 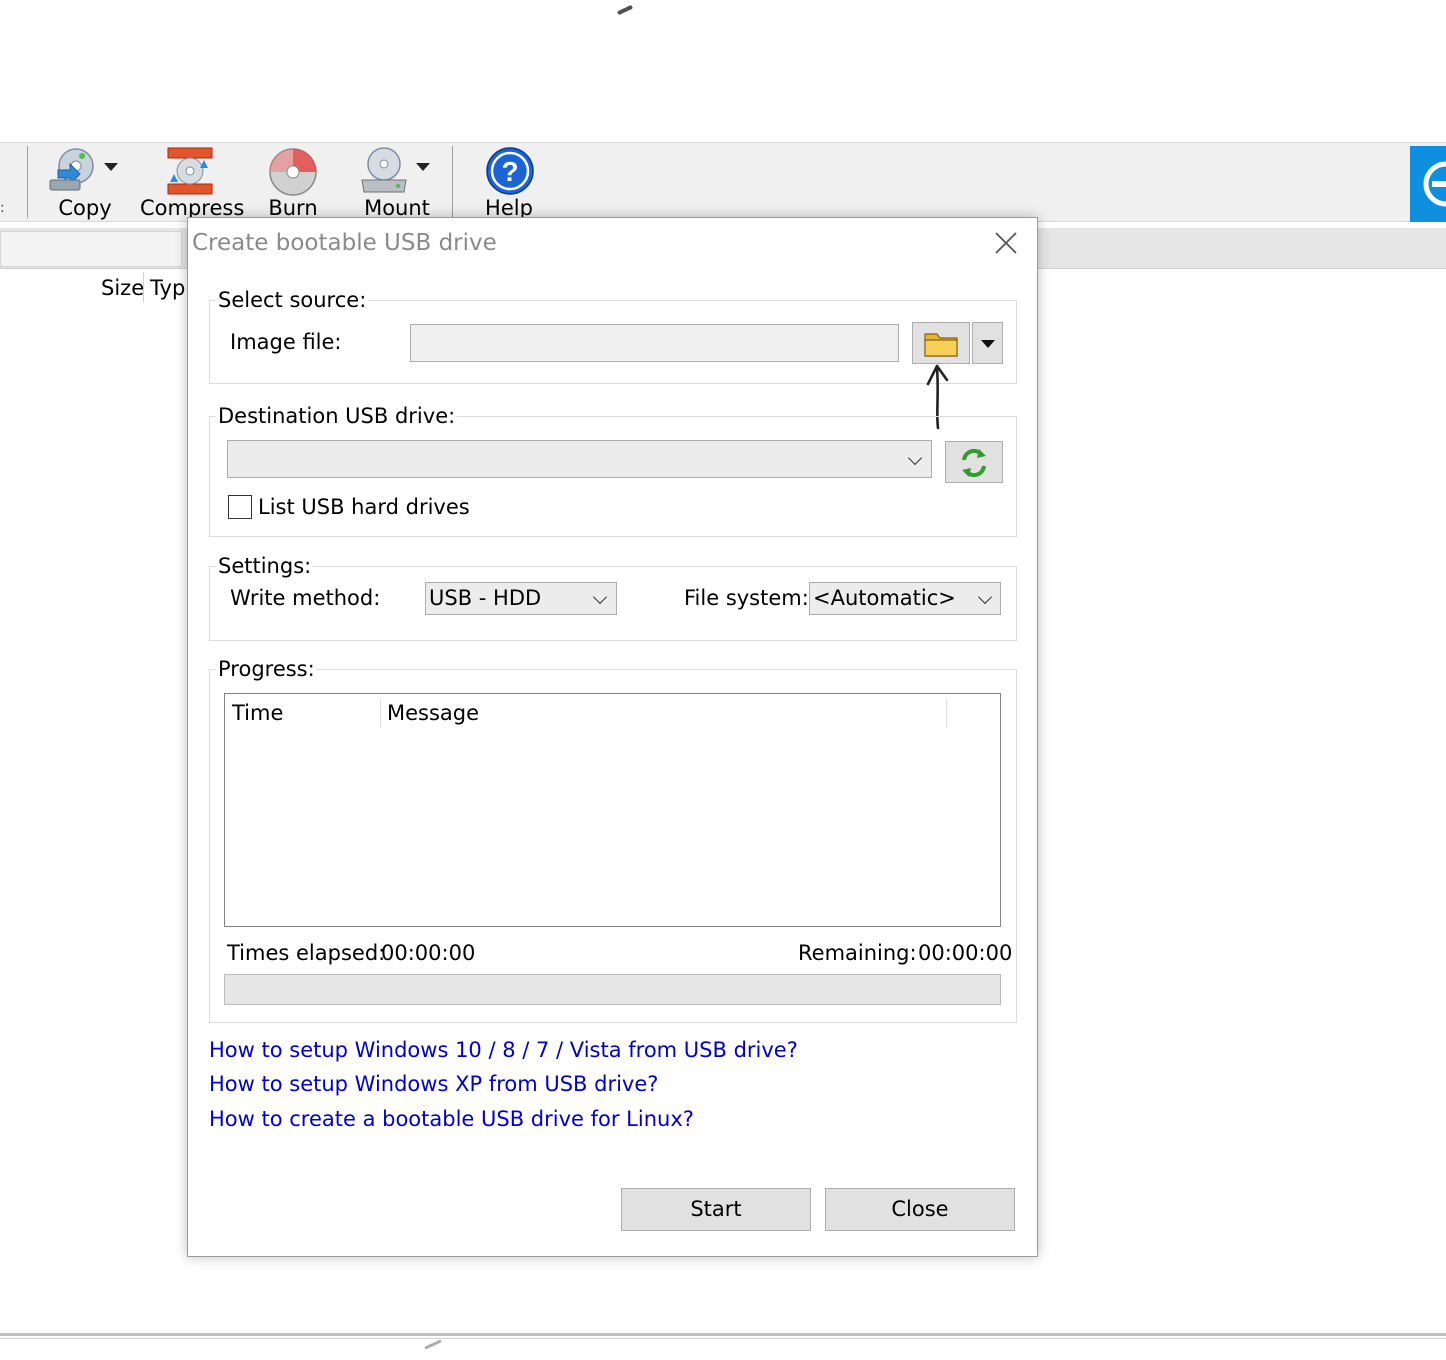 I want to click on mount-drive-icon, so click(x=384, y=170).